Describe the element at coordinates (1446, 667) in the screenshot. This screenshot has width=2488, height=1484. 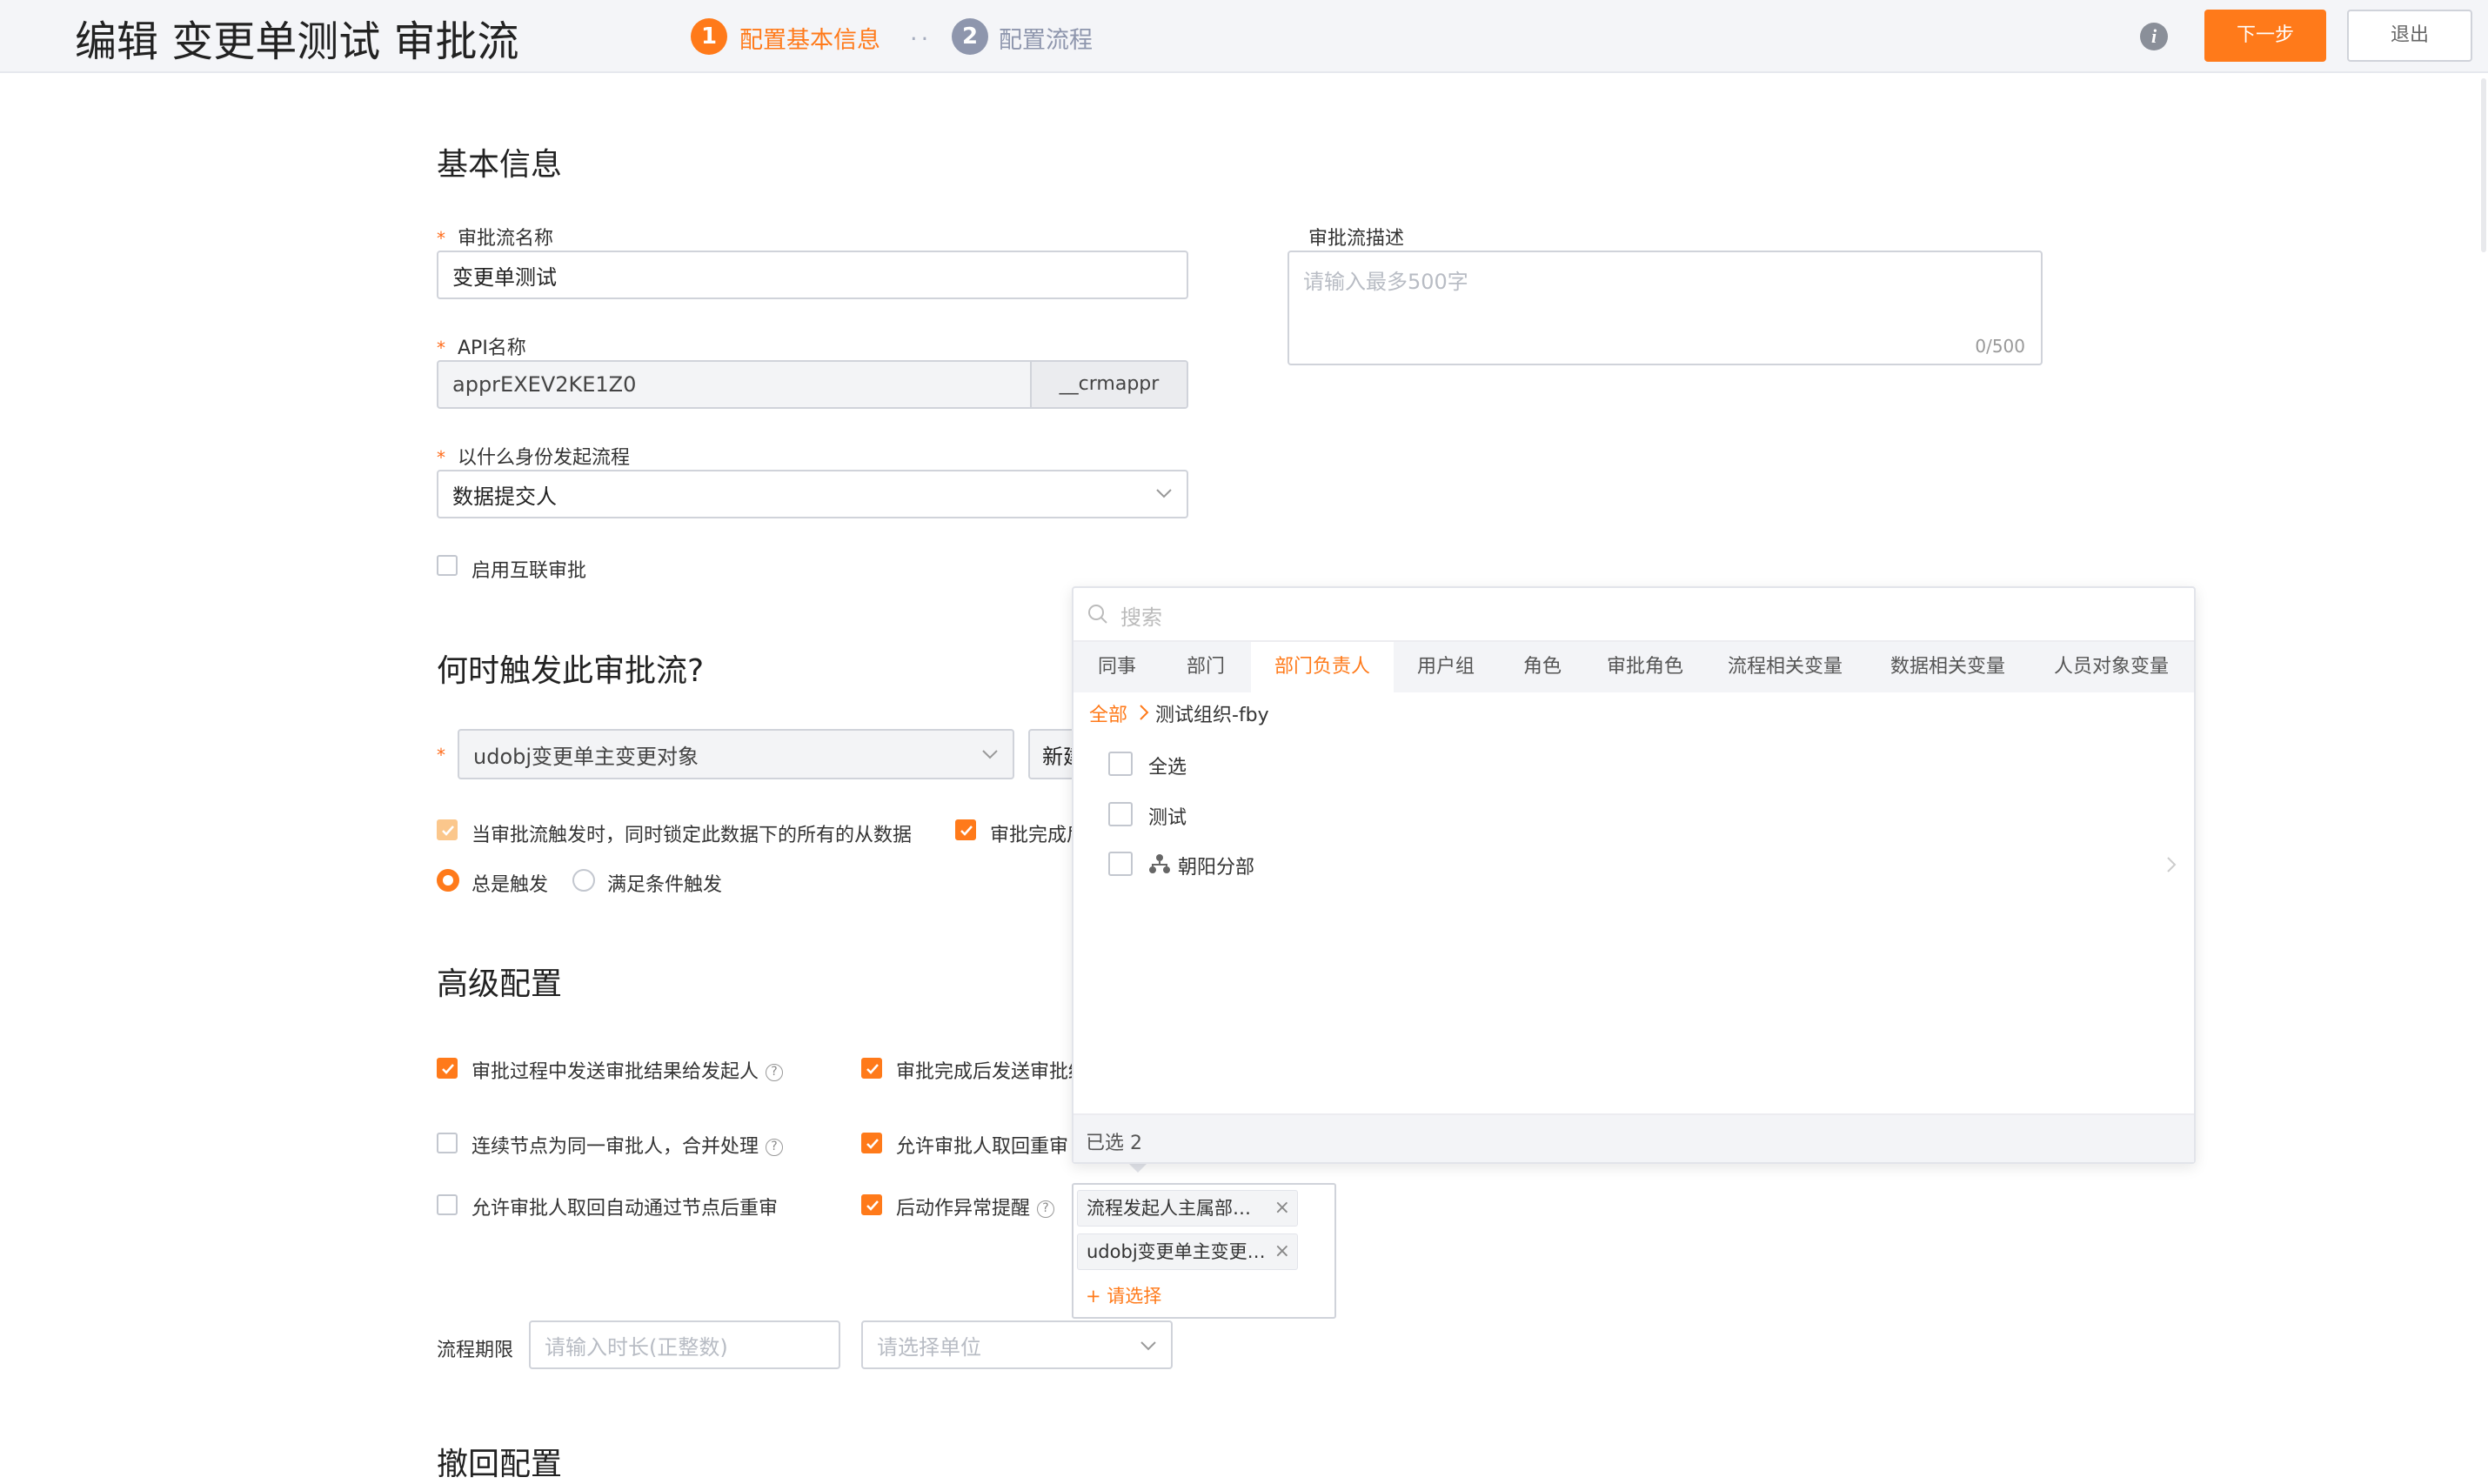
I see `tab-user-group: 用户组` at that location.